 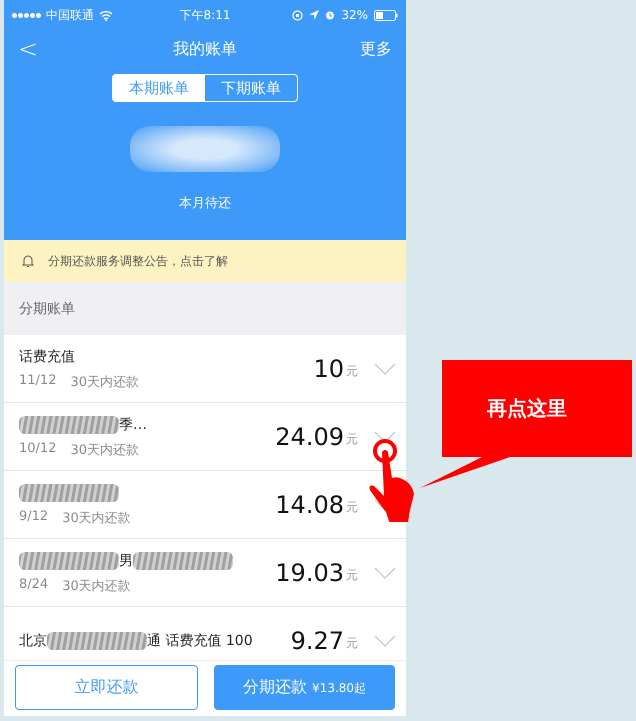 I want to click on battery-icon, so click(x=386, y=15).